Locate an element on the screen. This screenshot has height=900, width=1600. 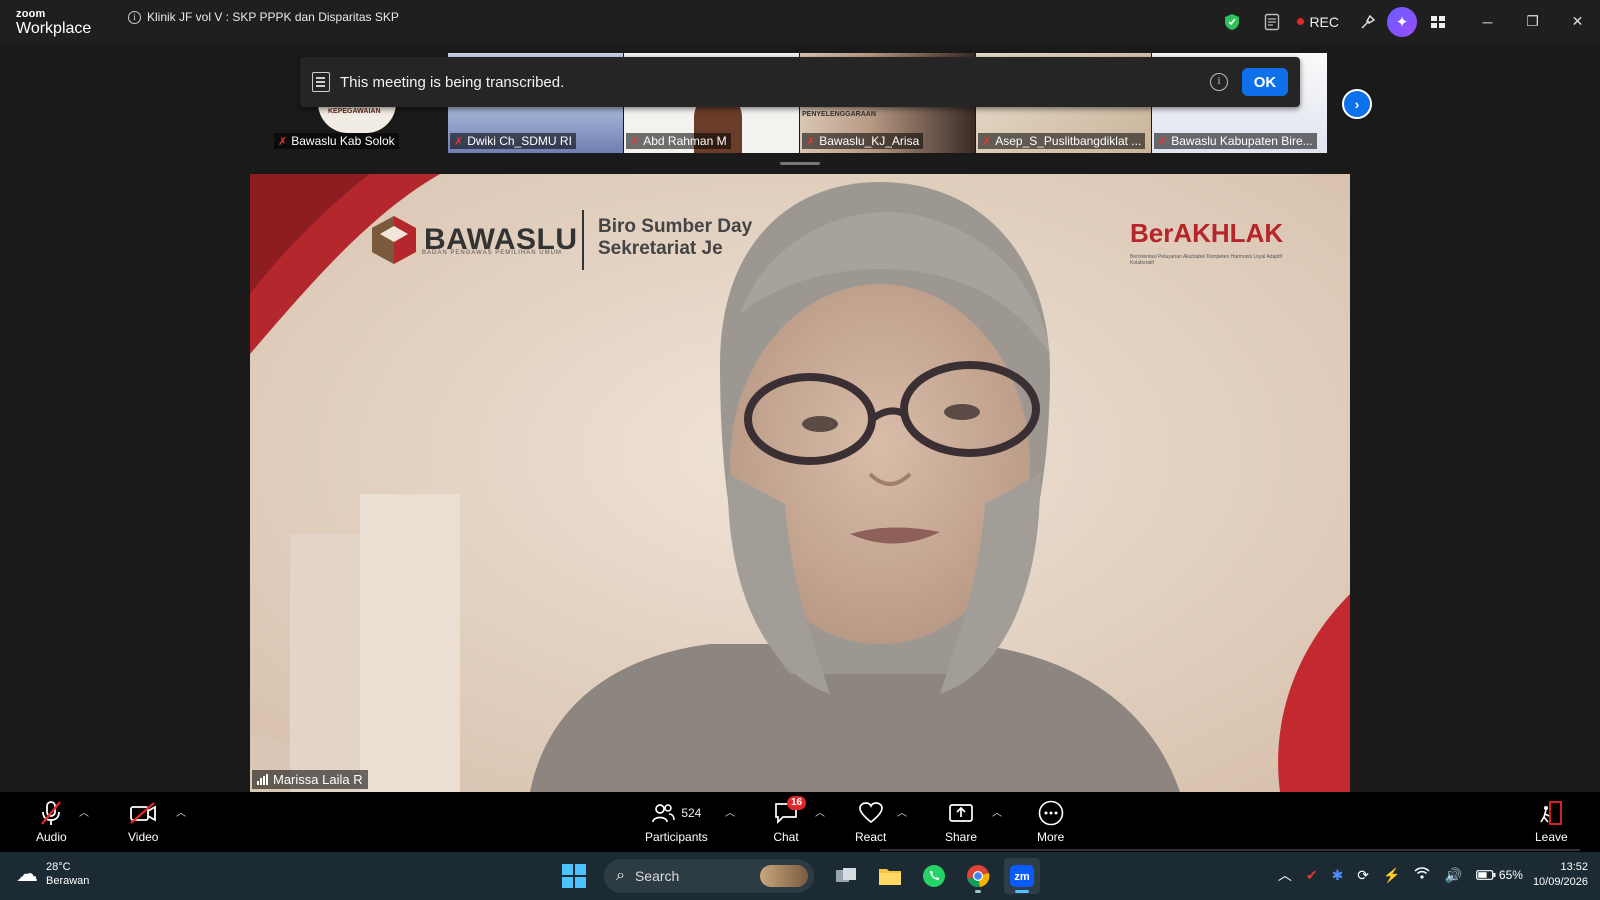
weather-desc: Berawan is located at coordinates (68, 881).